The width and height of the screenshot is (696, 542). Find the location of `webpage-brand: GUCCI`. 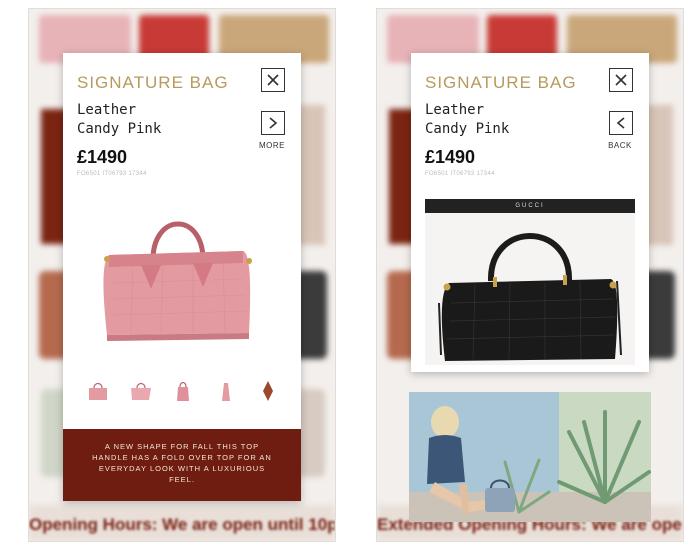

webpage-brand: GUCCI is located at coordinates (530, 206).